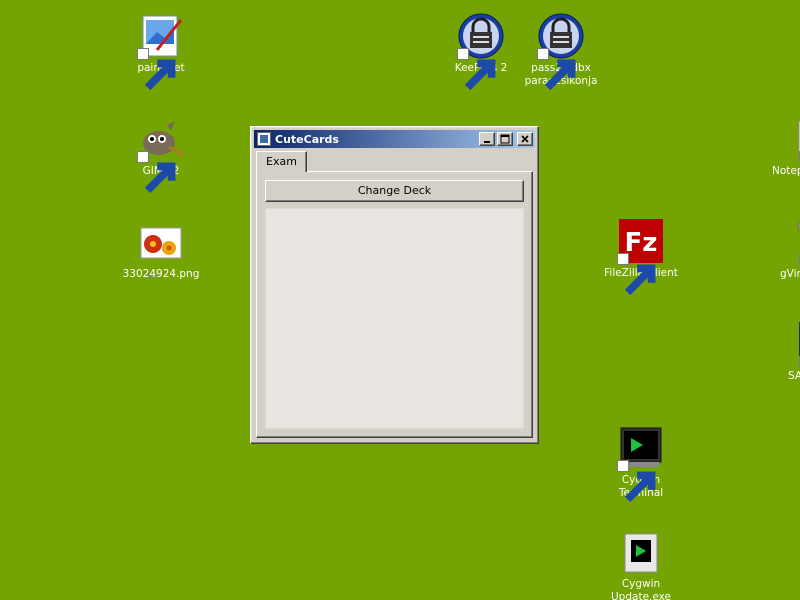 The height and width of the screenshot is (600, 800). I want to click on minimize-icon, so click(487, 142).